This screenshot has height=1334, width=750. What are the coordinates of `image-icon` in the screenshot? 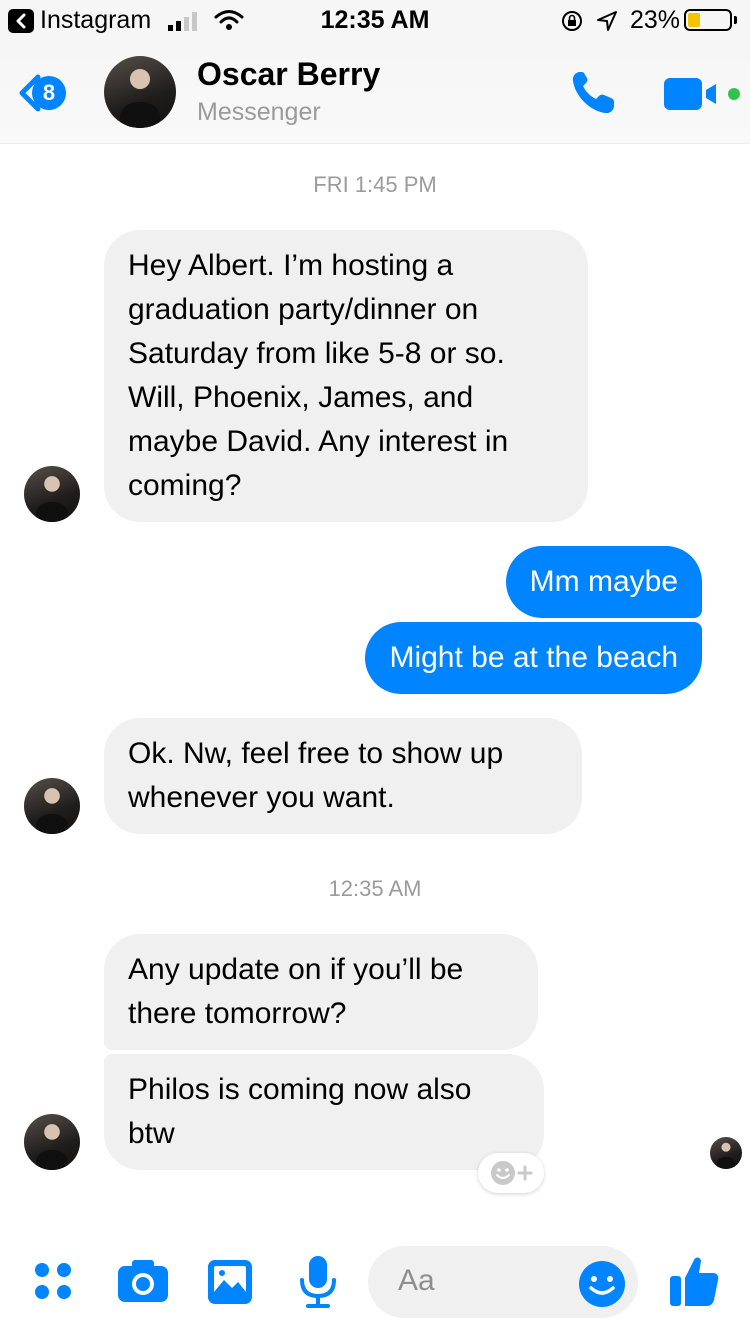 It's located at (230, 1282).